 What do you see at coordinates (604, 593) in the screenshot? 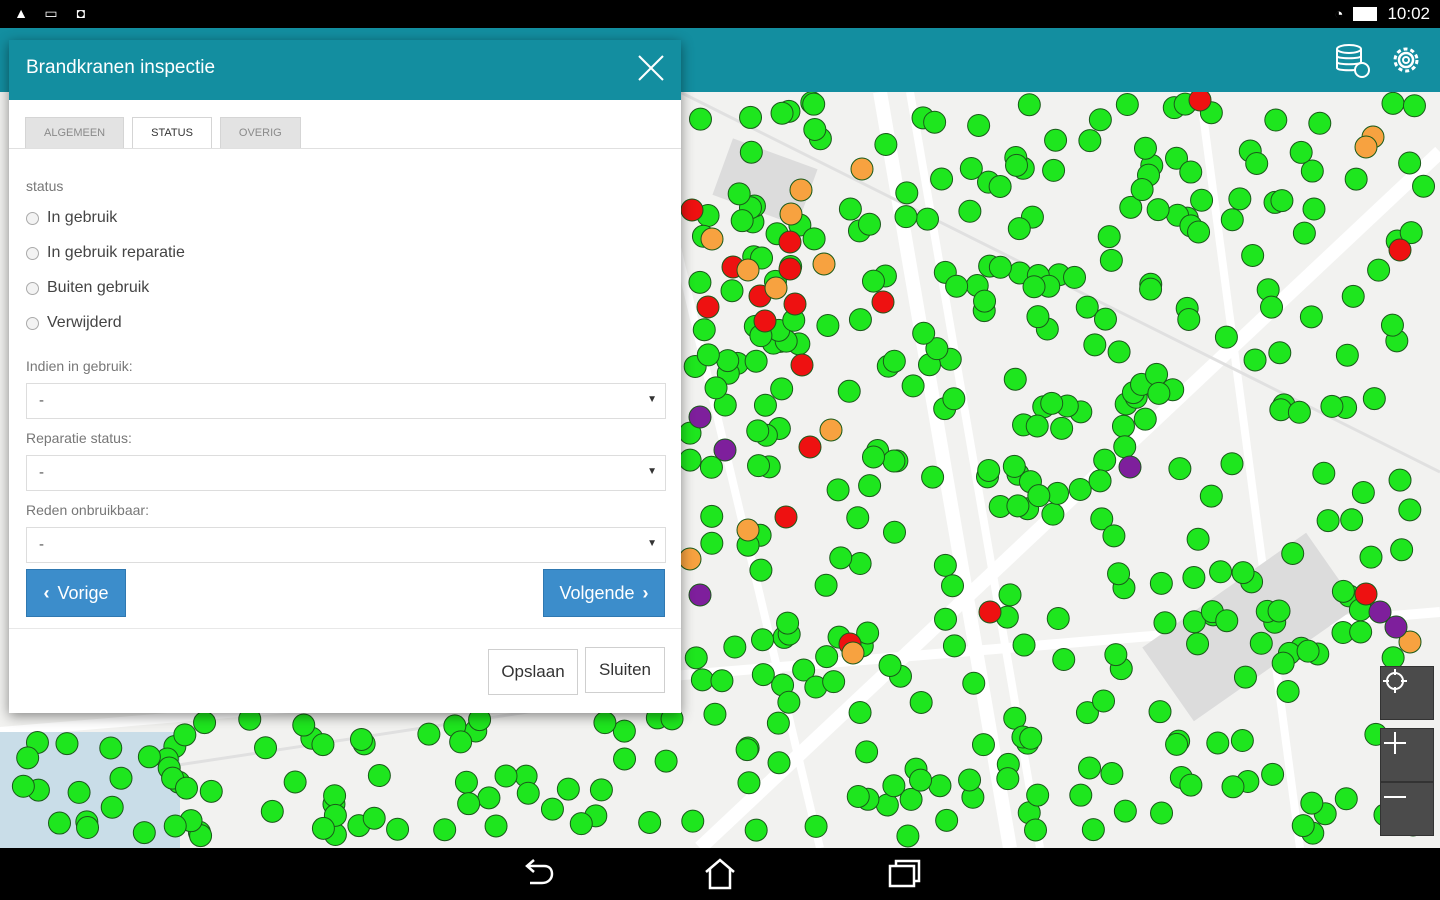
I see `volgende-button: Volgende ›` at bounding box center [604, 593].